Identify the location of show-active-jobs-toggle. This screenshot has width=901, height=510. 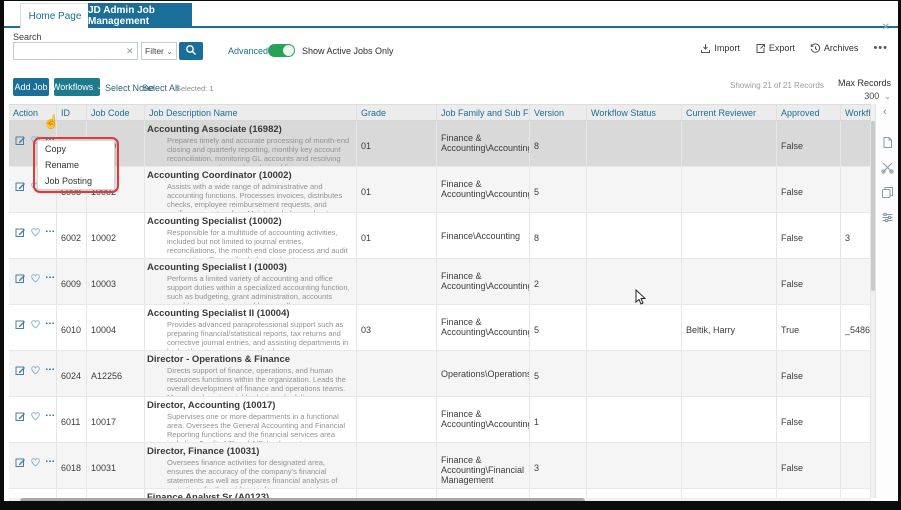
(281, 50).